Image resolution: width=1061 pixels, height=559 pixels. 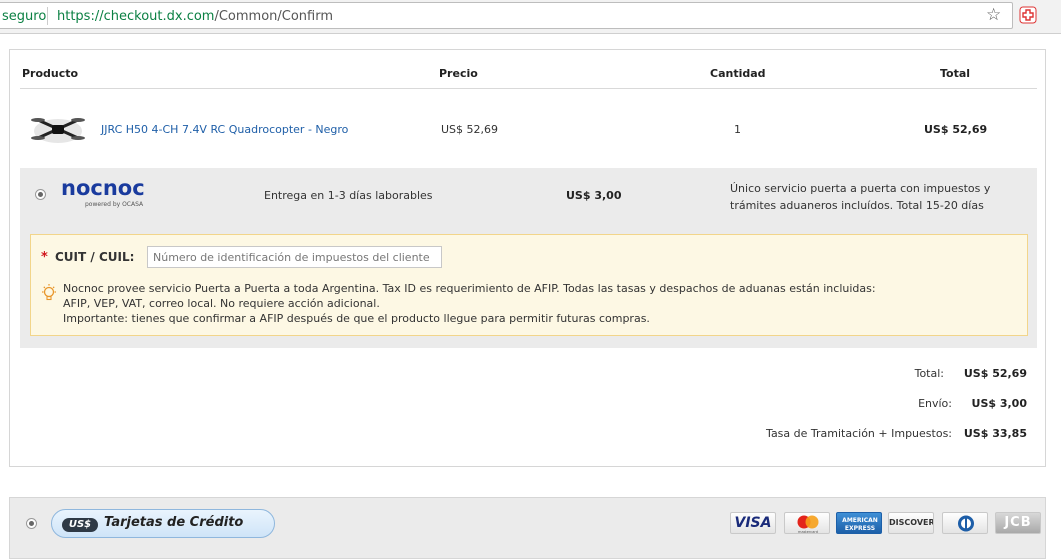 What do you see at coordinates (136, 16) in the screenshot?
I see `url-host: https://checkout.dx.com` at bounding box center [136, 16].